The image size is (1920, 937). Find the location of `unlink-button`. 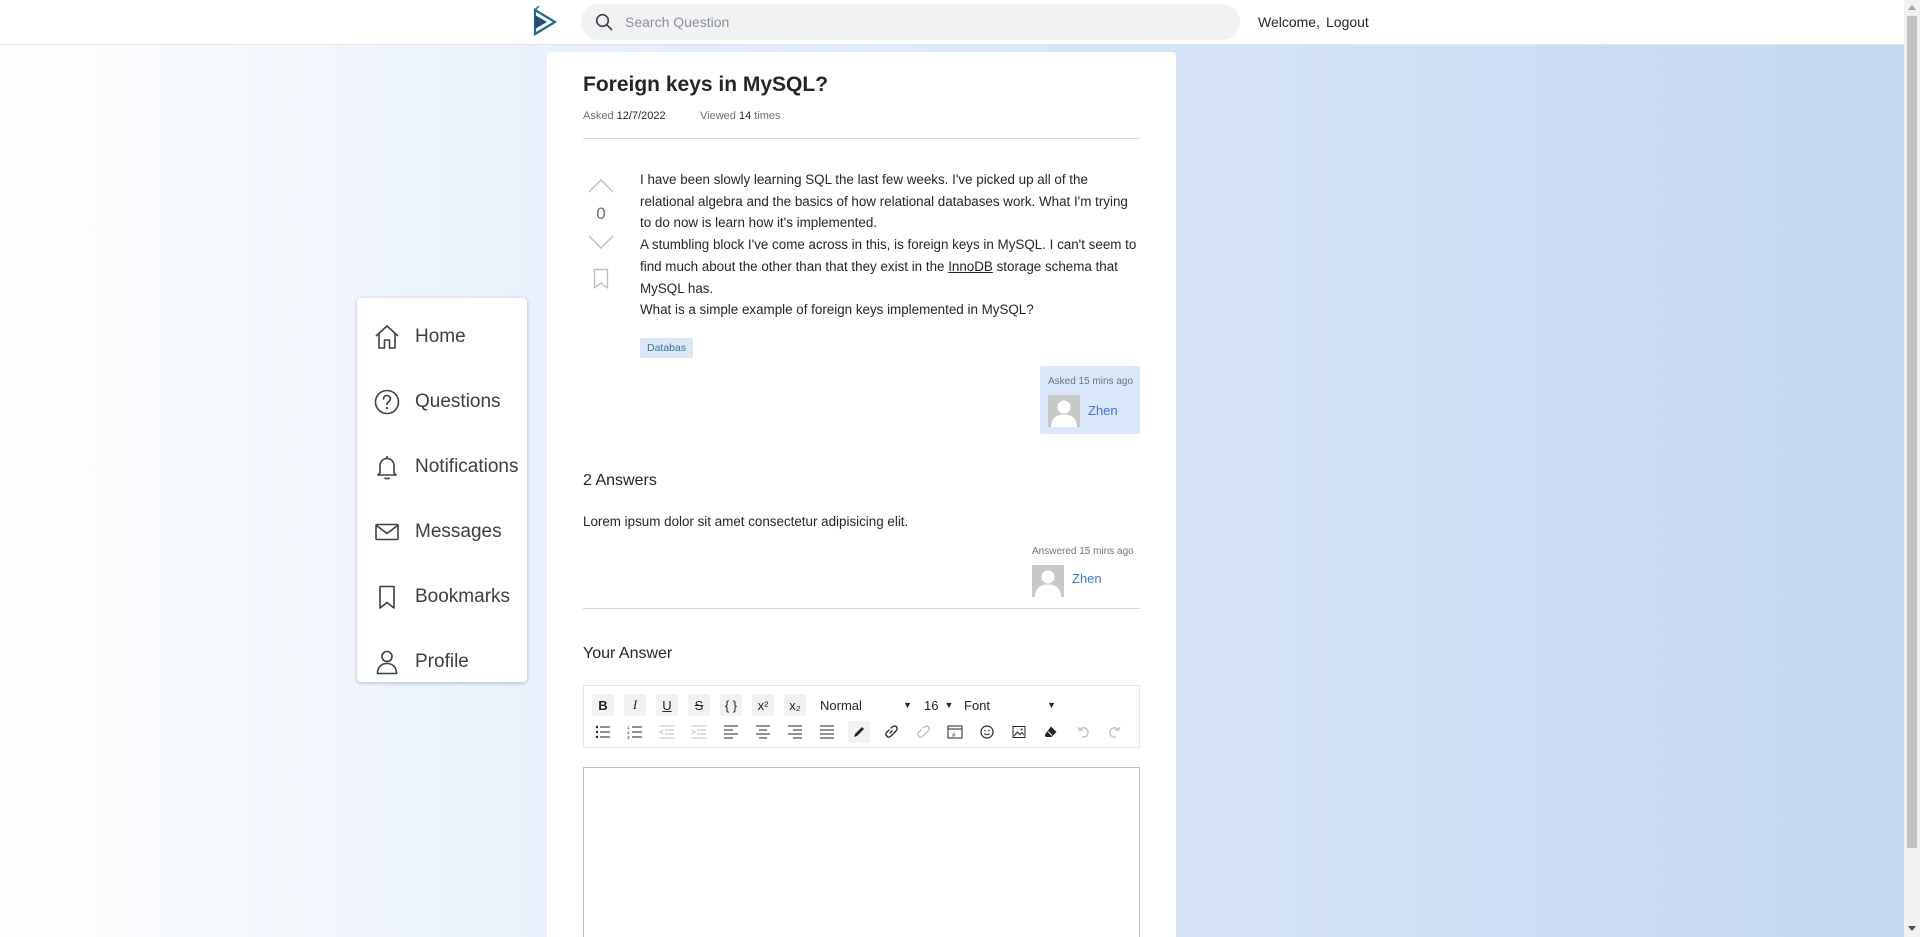

unlink-button is located at coordinates (923, 732).